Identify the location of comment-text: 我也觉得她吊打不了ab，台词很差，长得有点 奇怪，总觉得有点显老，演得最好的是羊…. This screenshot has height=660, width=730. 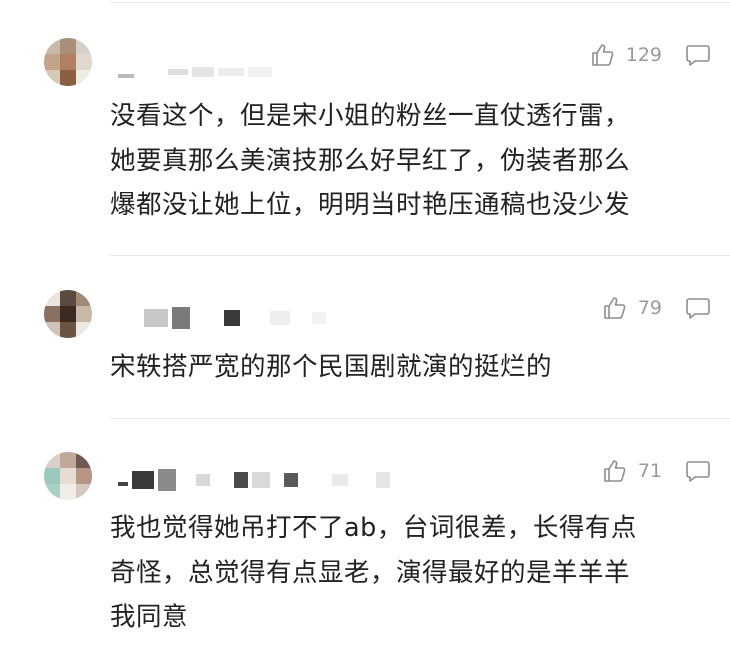
(373, 572).